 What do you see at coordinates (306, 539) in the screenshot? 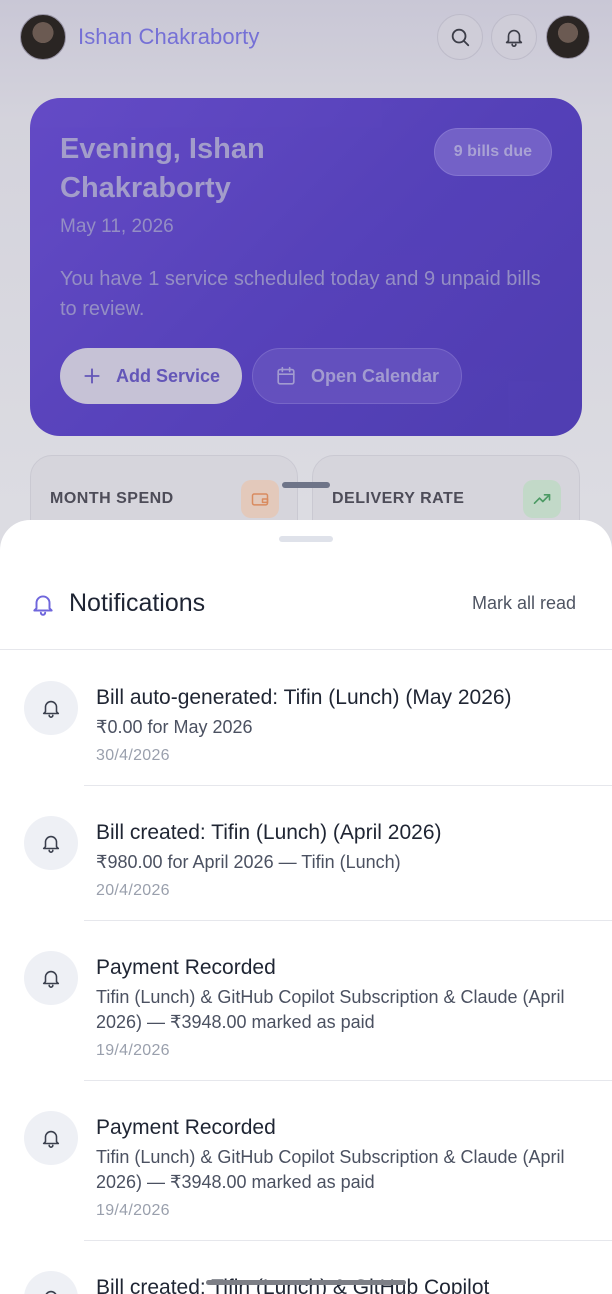
I see `sheet-drag-handle` at bounding box center [306, 539].